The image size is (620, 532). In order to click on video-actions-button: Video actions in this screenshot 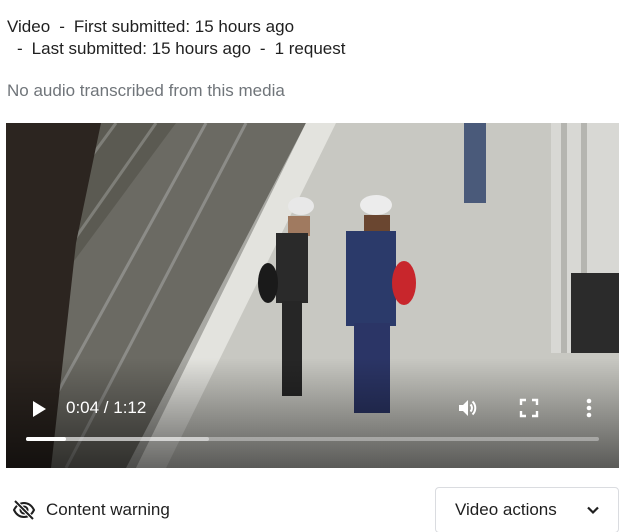, I will do `click(527, 509)`.